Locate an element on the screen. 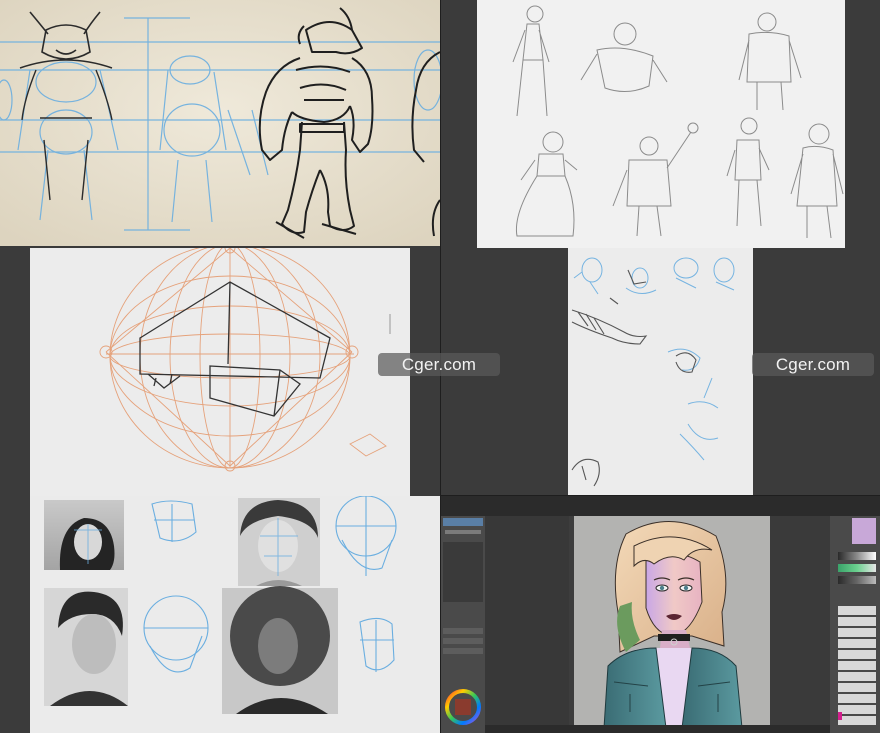  drawing-canvas is located at coordinates (672, 622).